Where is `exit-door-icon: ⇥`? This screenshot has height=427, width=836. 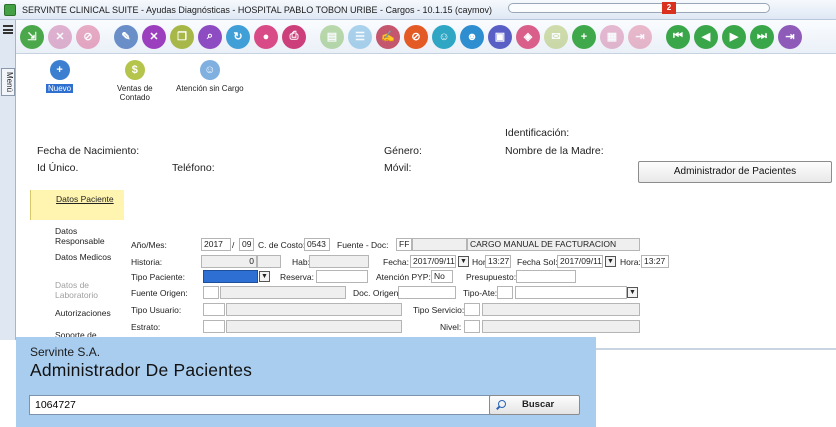 exit-door-icon: ⇥ is located at coordinates (640, 36).